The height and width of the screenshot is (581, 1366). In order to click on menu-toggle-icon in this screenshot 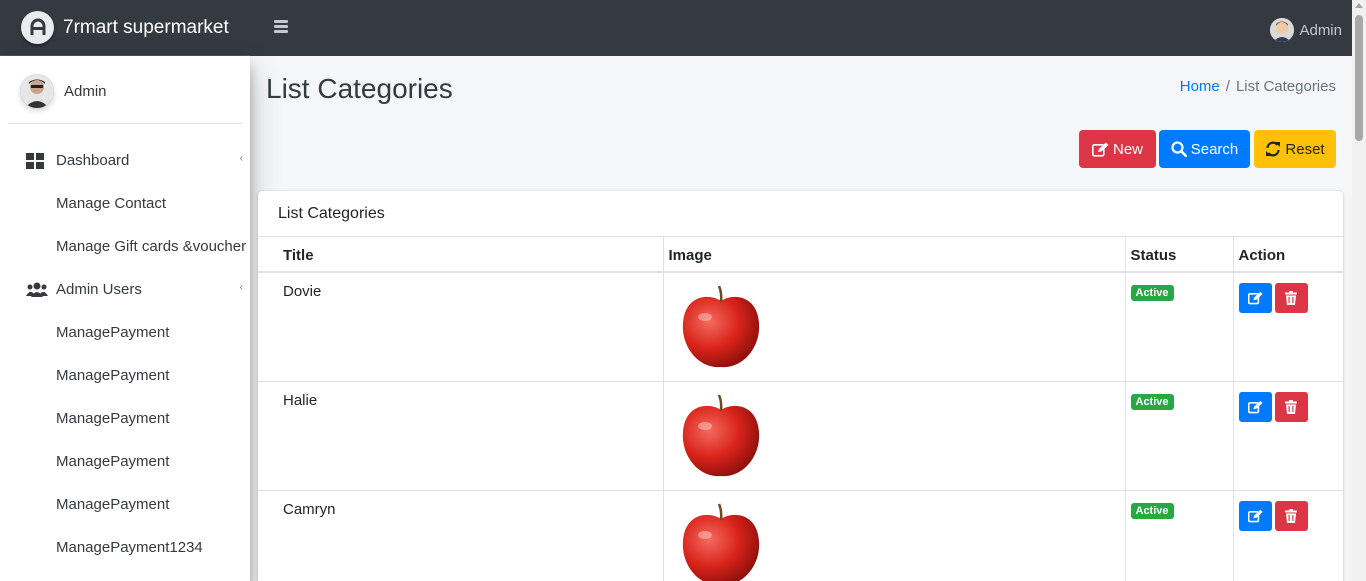, I will do `click(281, 27)`.